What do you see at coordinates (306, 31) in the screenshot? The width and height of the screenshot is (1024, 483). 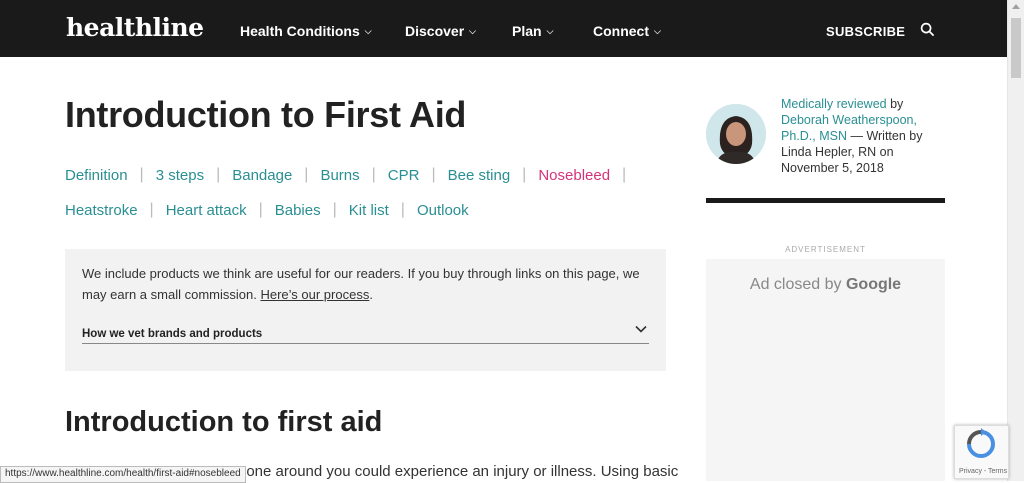 I see `nav-health-conditions: Health Conditions ⌵` at bounding box center [306, 31].